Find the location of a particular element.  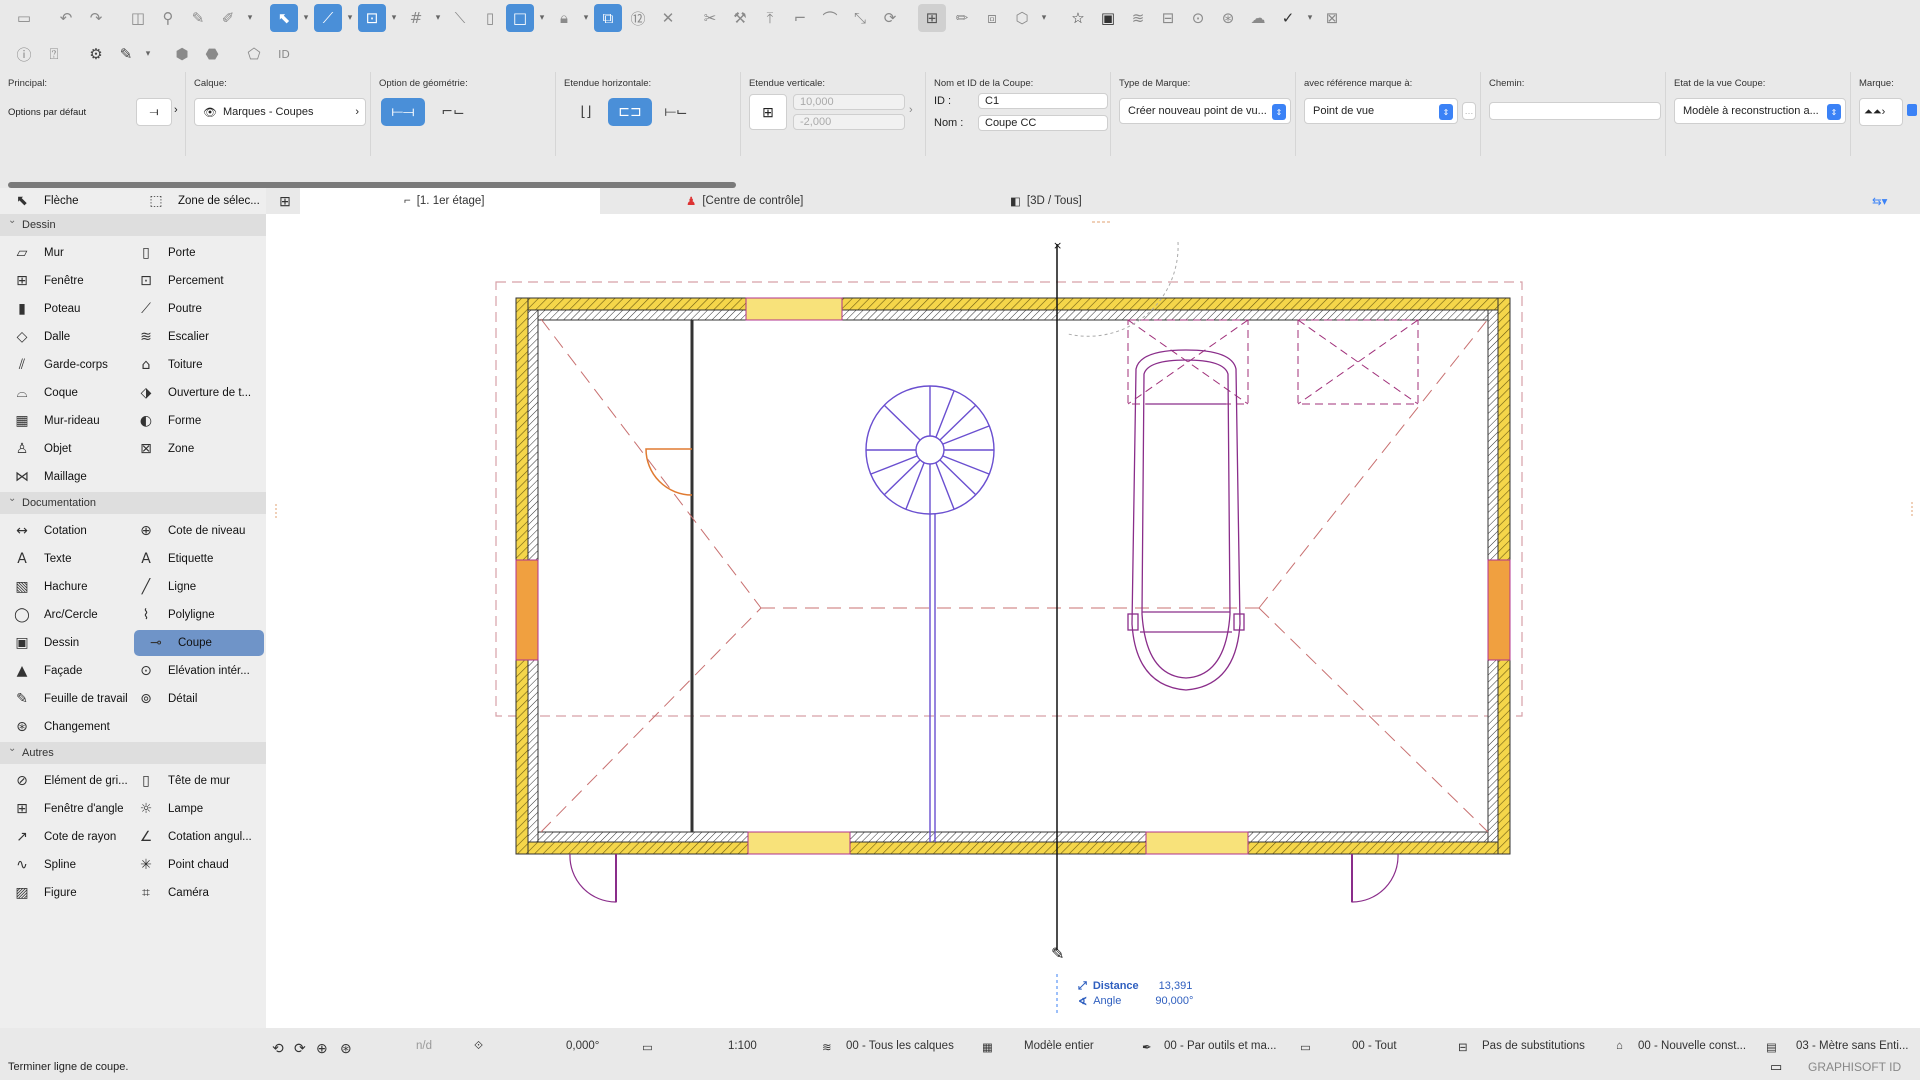

tool-spline: ∿ Spline is located at coordinates (43, 865).